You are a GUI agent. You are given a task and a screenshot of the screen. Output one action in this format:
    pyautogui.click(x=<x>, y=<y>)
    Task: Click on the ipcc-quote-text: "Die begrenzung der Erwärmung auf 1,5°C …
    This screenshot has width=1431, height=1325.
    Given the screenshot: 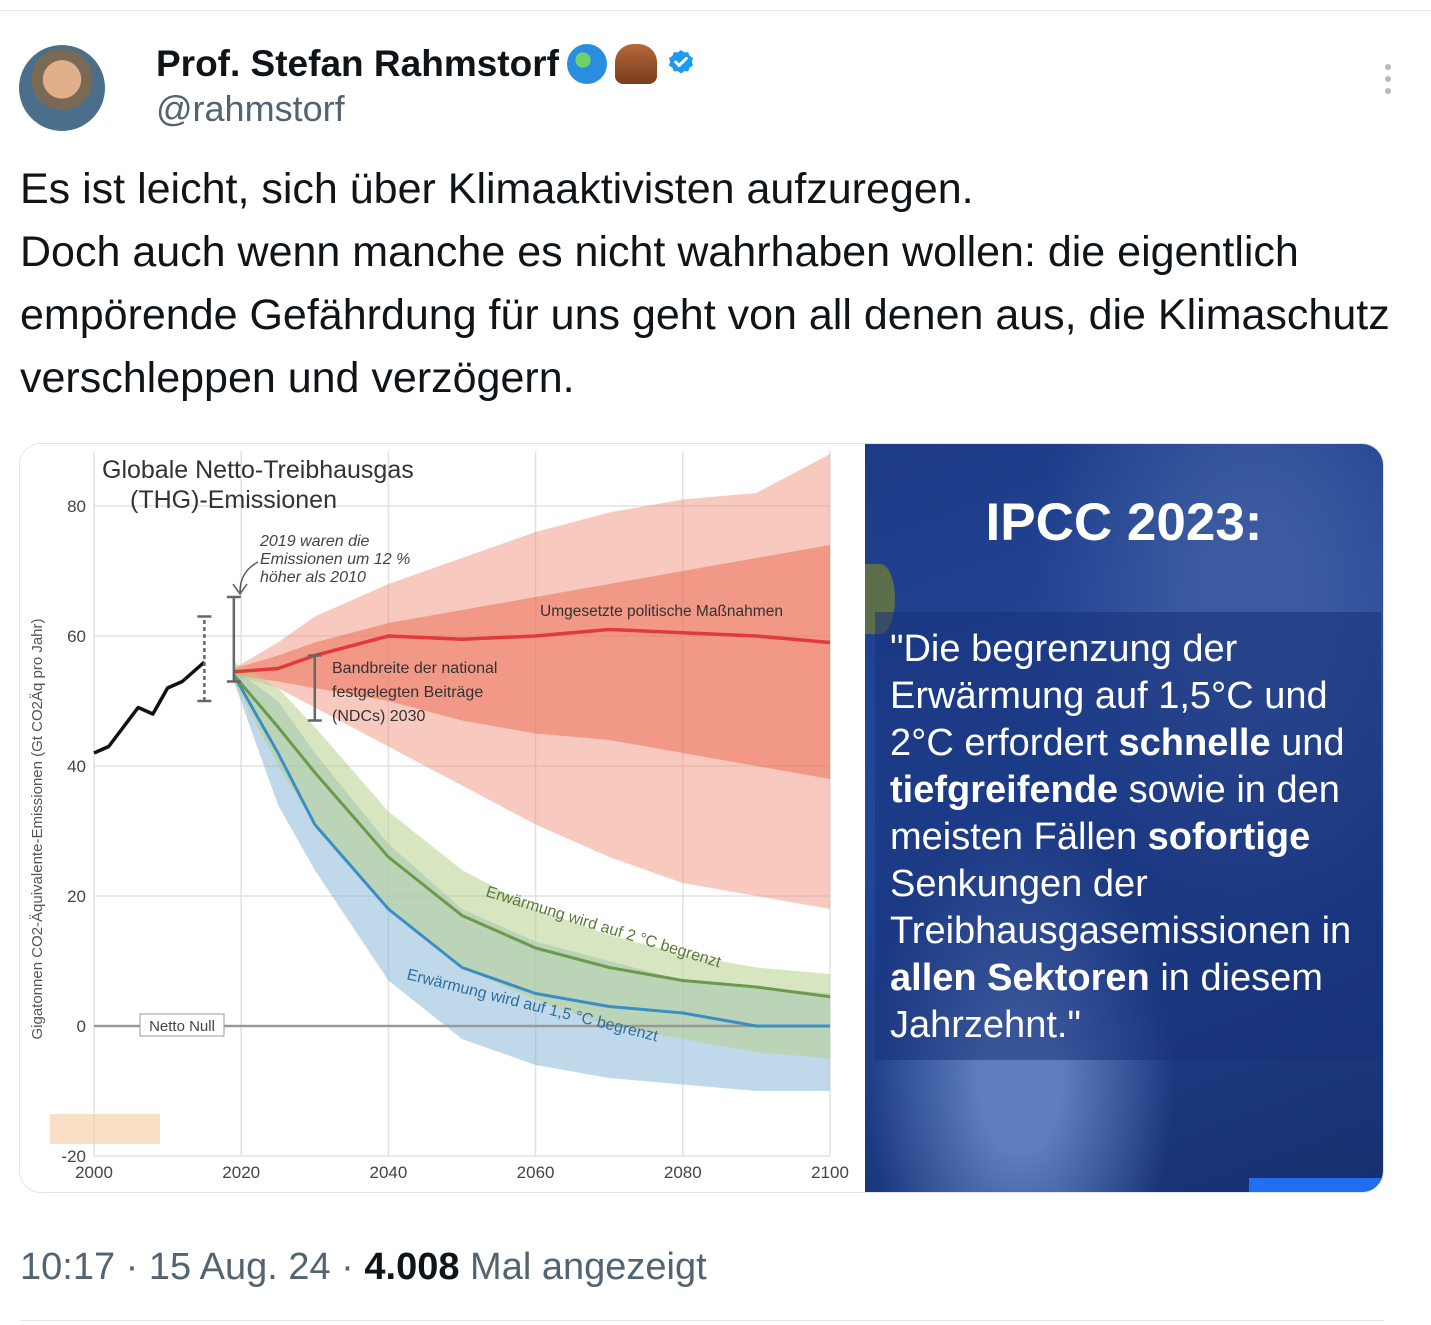 What is the action you would take?
    pyautogui.click(x=1135, y=837)
    